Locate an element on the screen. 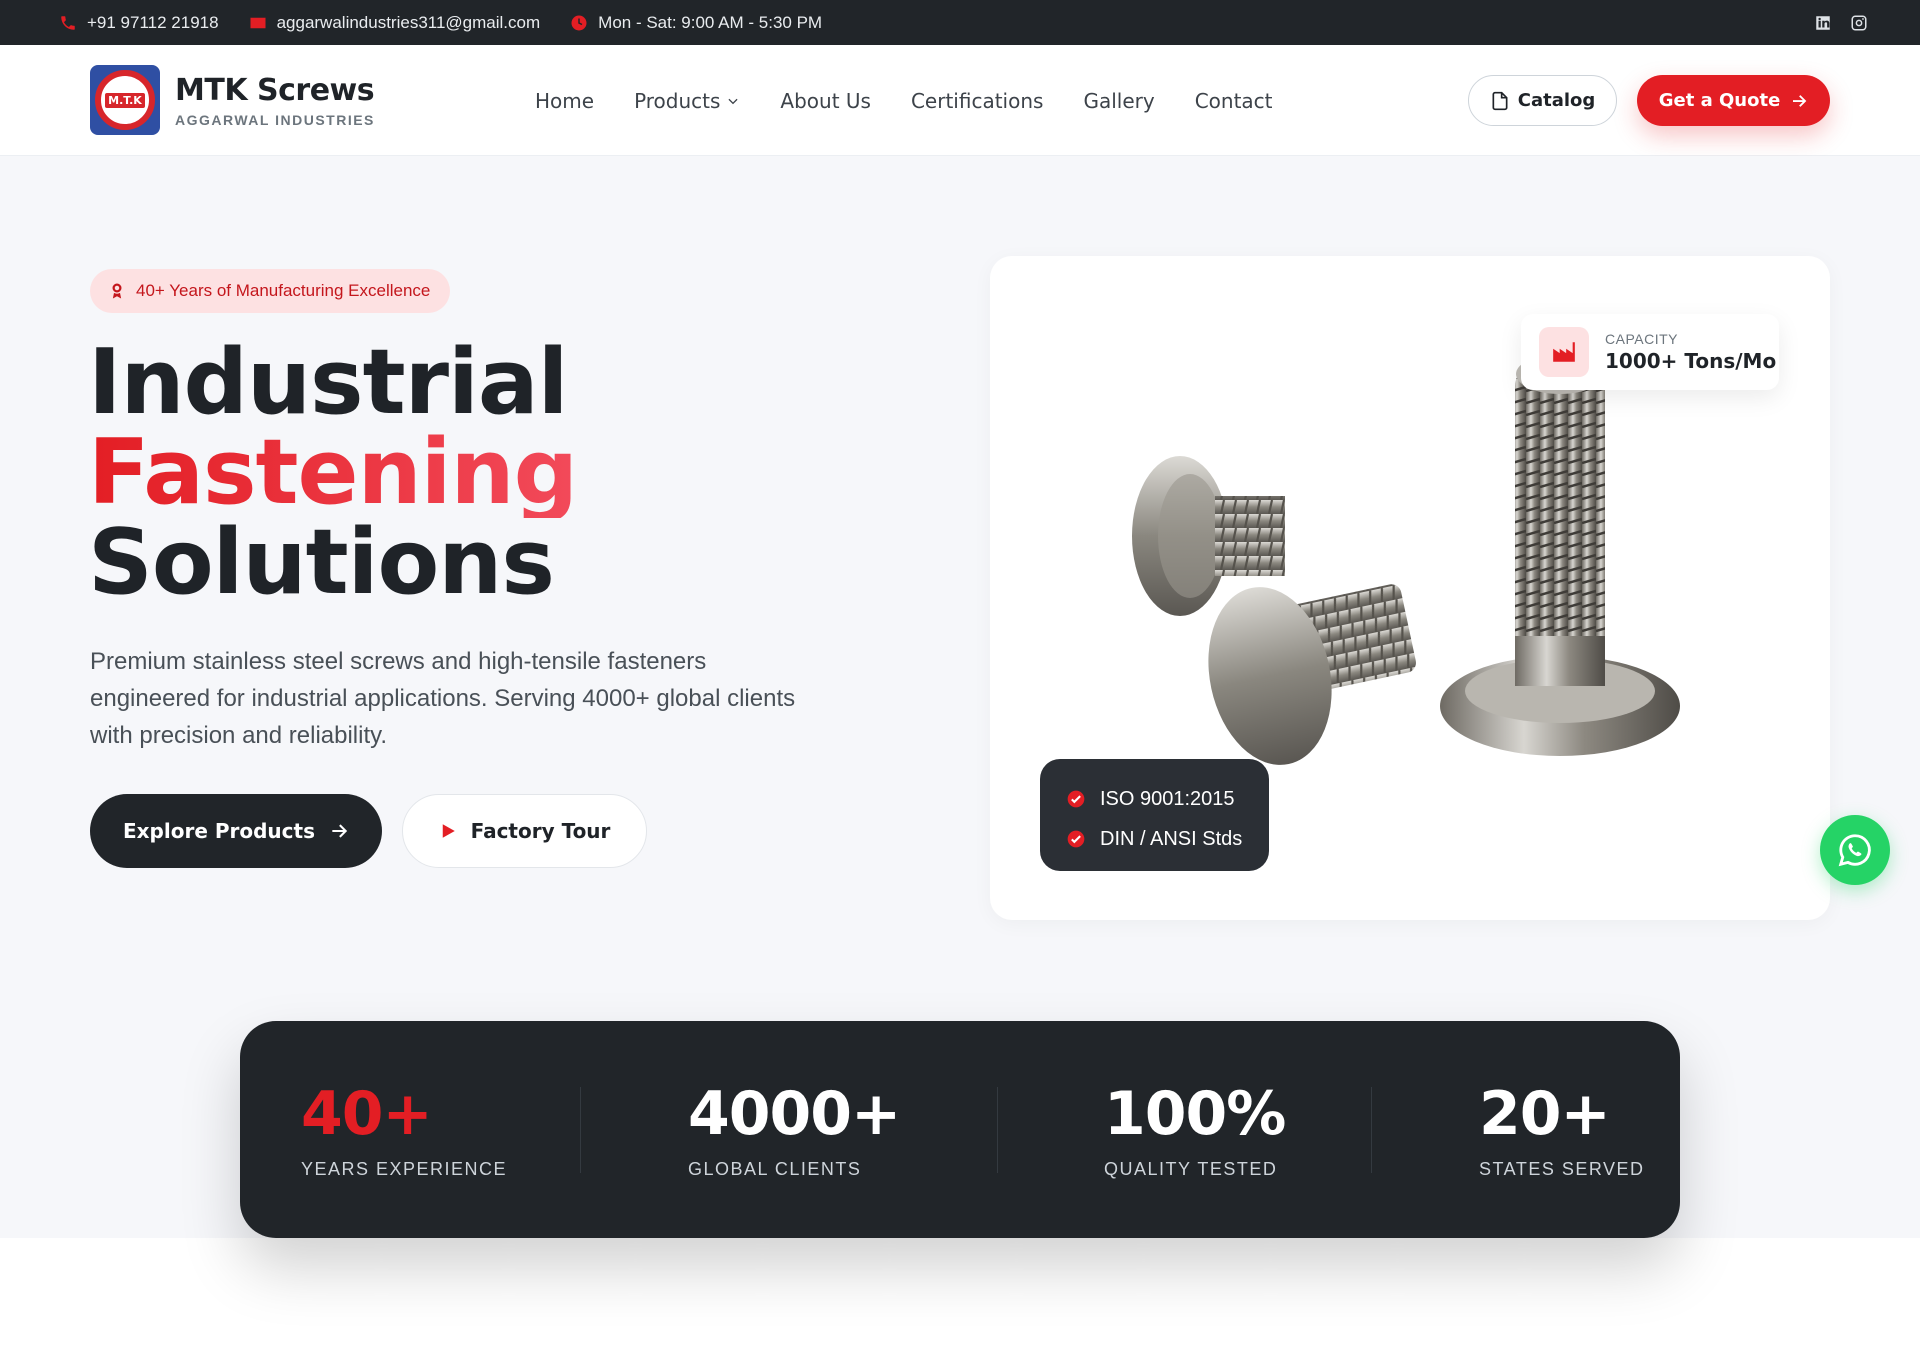 The image size is (1920, 1352). headline-line-3: Solutions is located at coordinates (321, 562).